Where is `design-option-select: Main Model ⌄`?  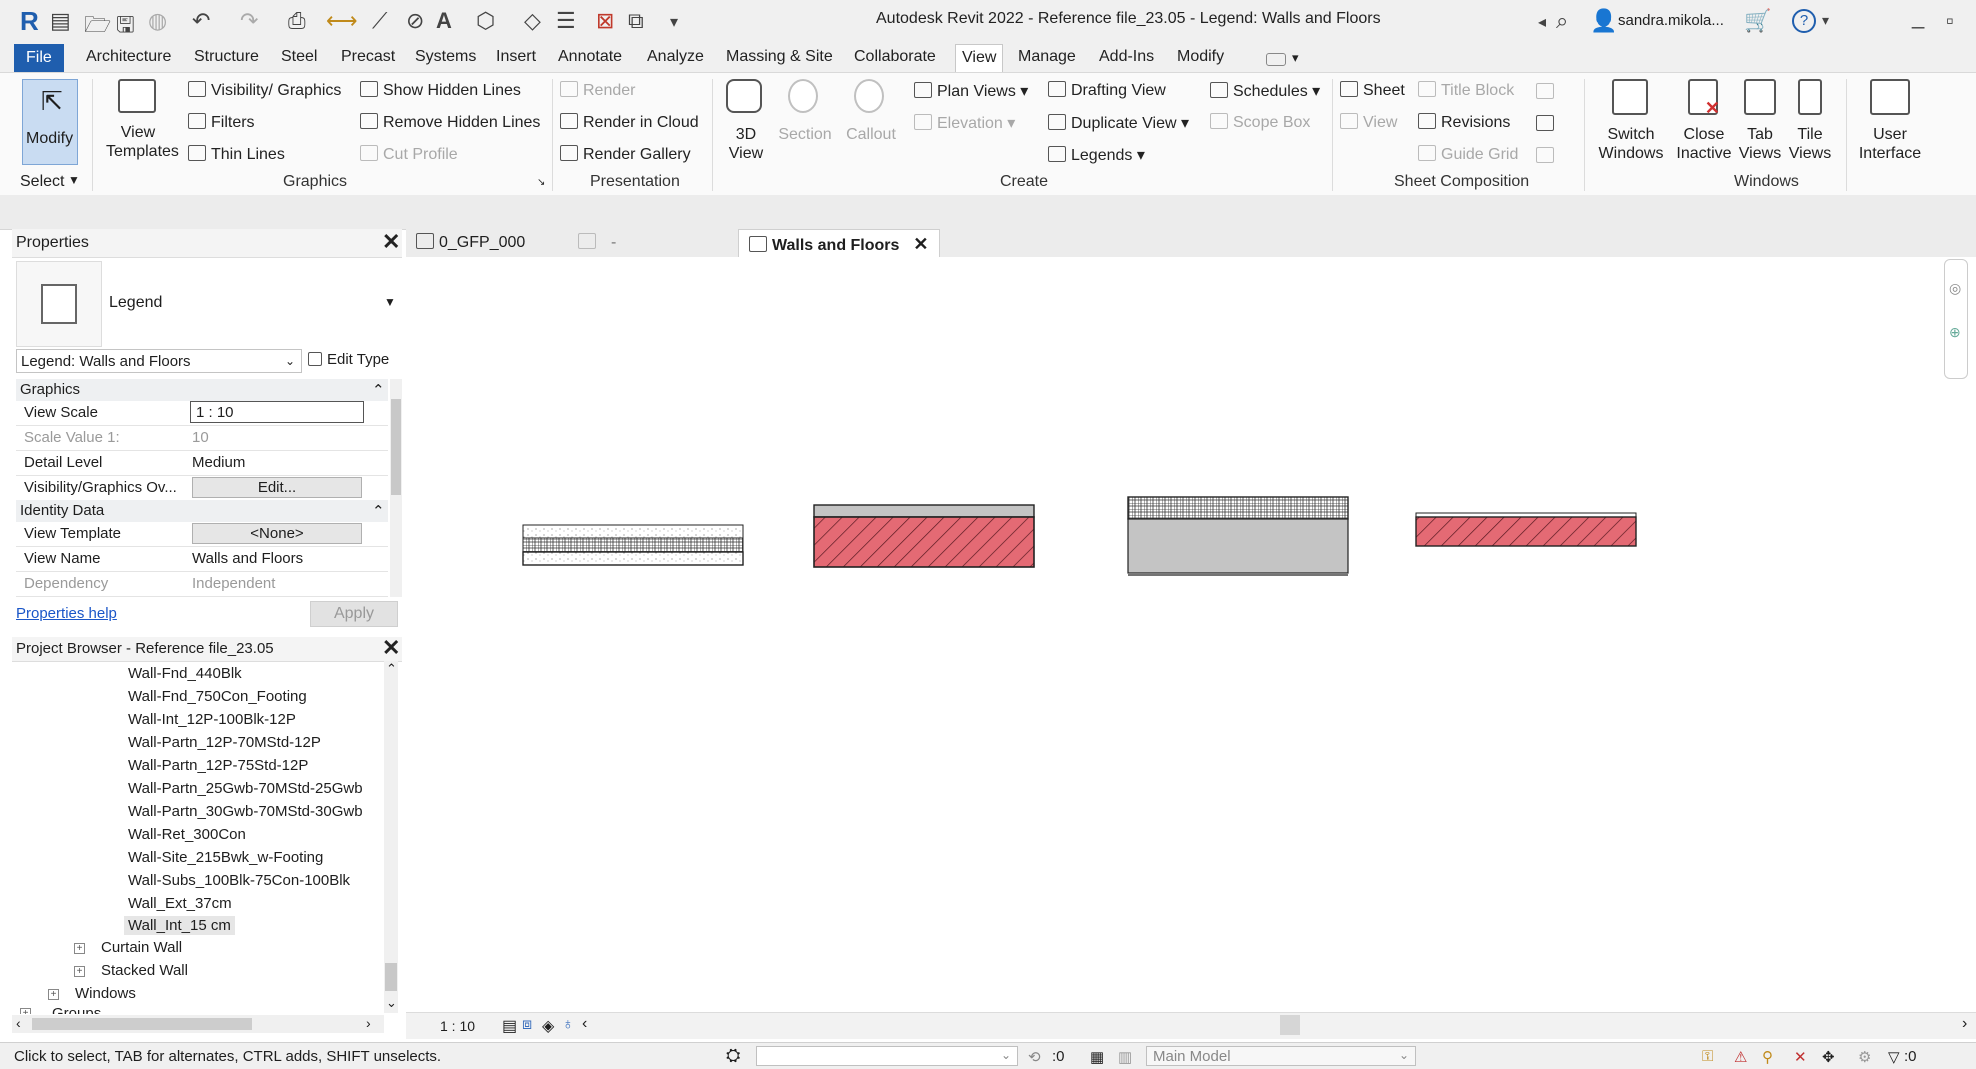
design-option-select: Main Model ⌄ is located at coordinates (1281, 1056).